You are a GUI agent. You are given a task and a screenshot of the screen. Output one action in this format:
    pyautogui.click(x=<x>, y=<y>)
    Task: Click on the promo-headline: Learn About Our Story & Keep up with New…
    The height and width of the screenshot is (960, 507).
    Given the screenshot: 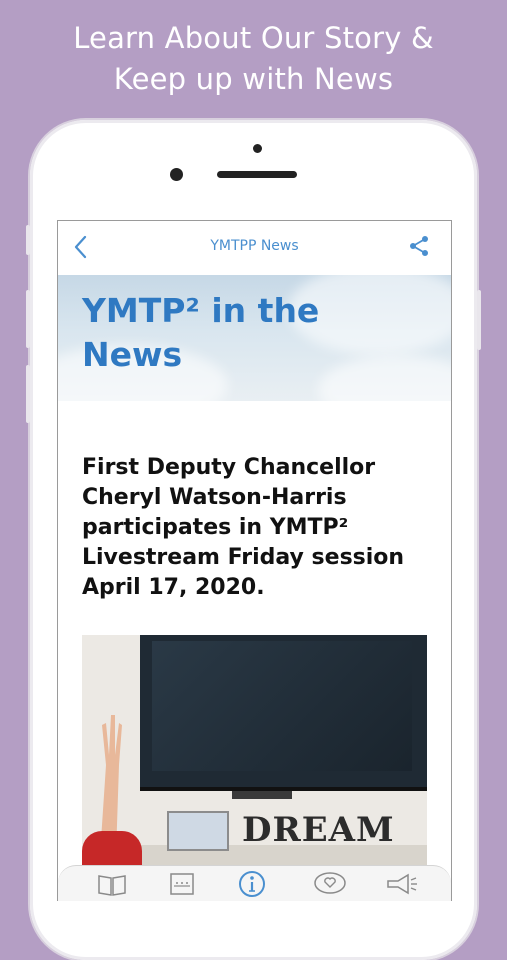 What is the action you would take?
    pyautogui.click(x=253, y=59)
    